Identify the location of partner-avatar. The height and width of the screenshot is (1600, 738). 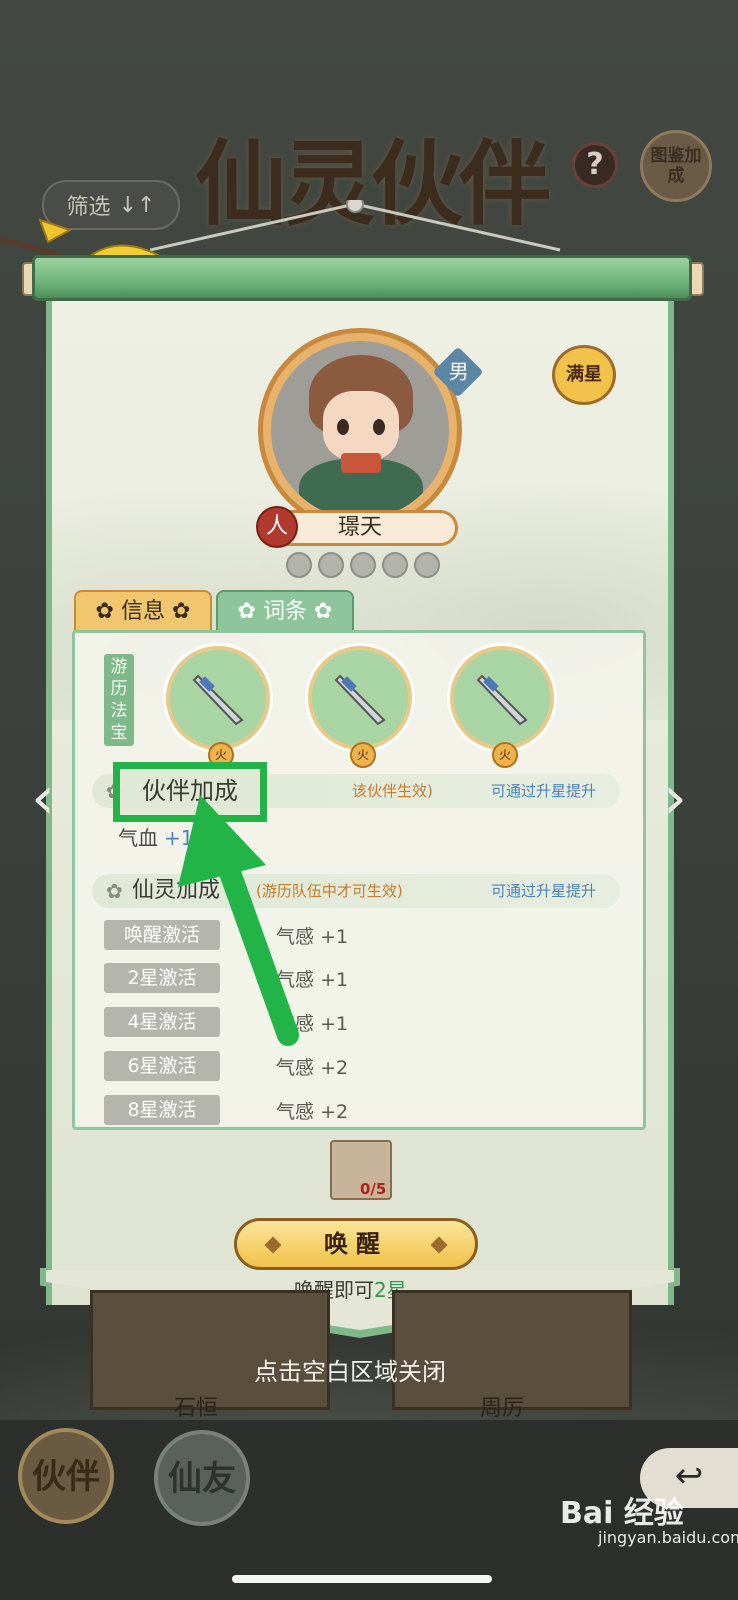
(360, 430).